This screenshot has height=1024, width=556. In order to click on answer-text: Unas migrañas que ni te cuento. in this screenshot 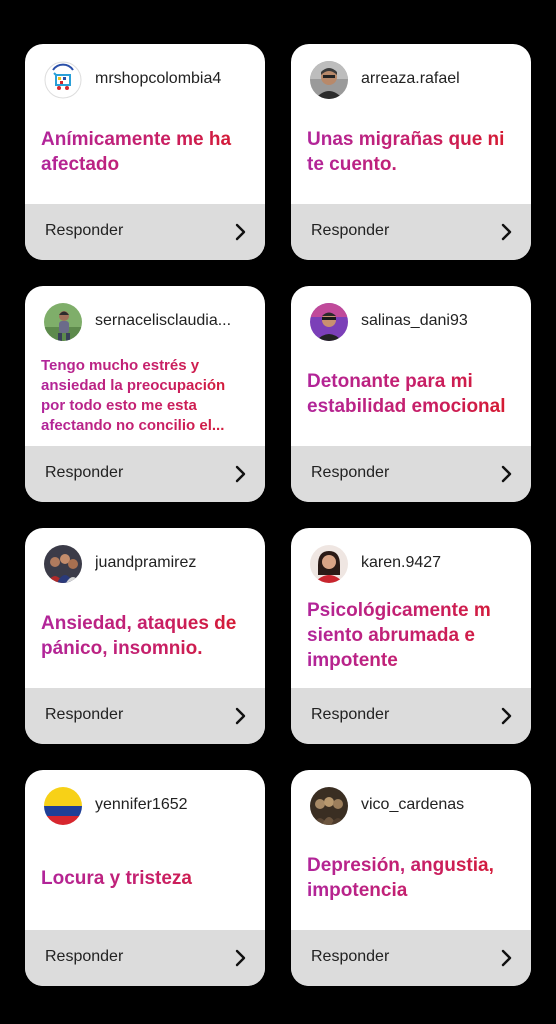, I will do `click(413, 152)`.